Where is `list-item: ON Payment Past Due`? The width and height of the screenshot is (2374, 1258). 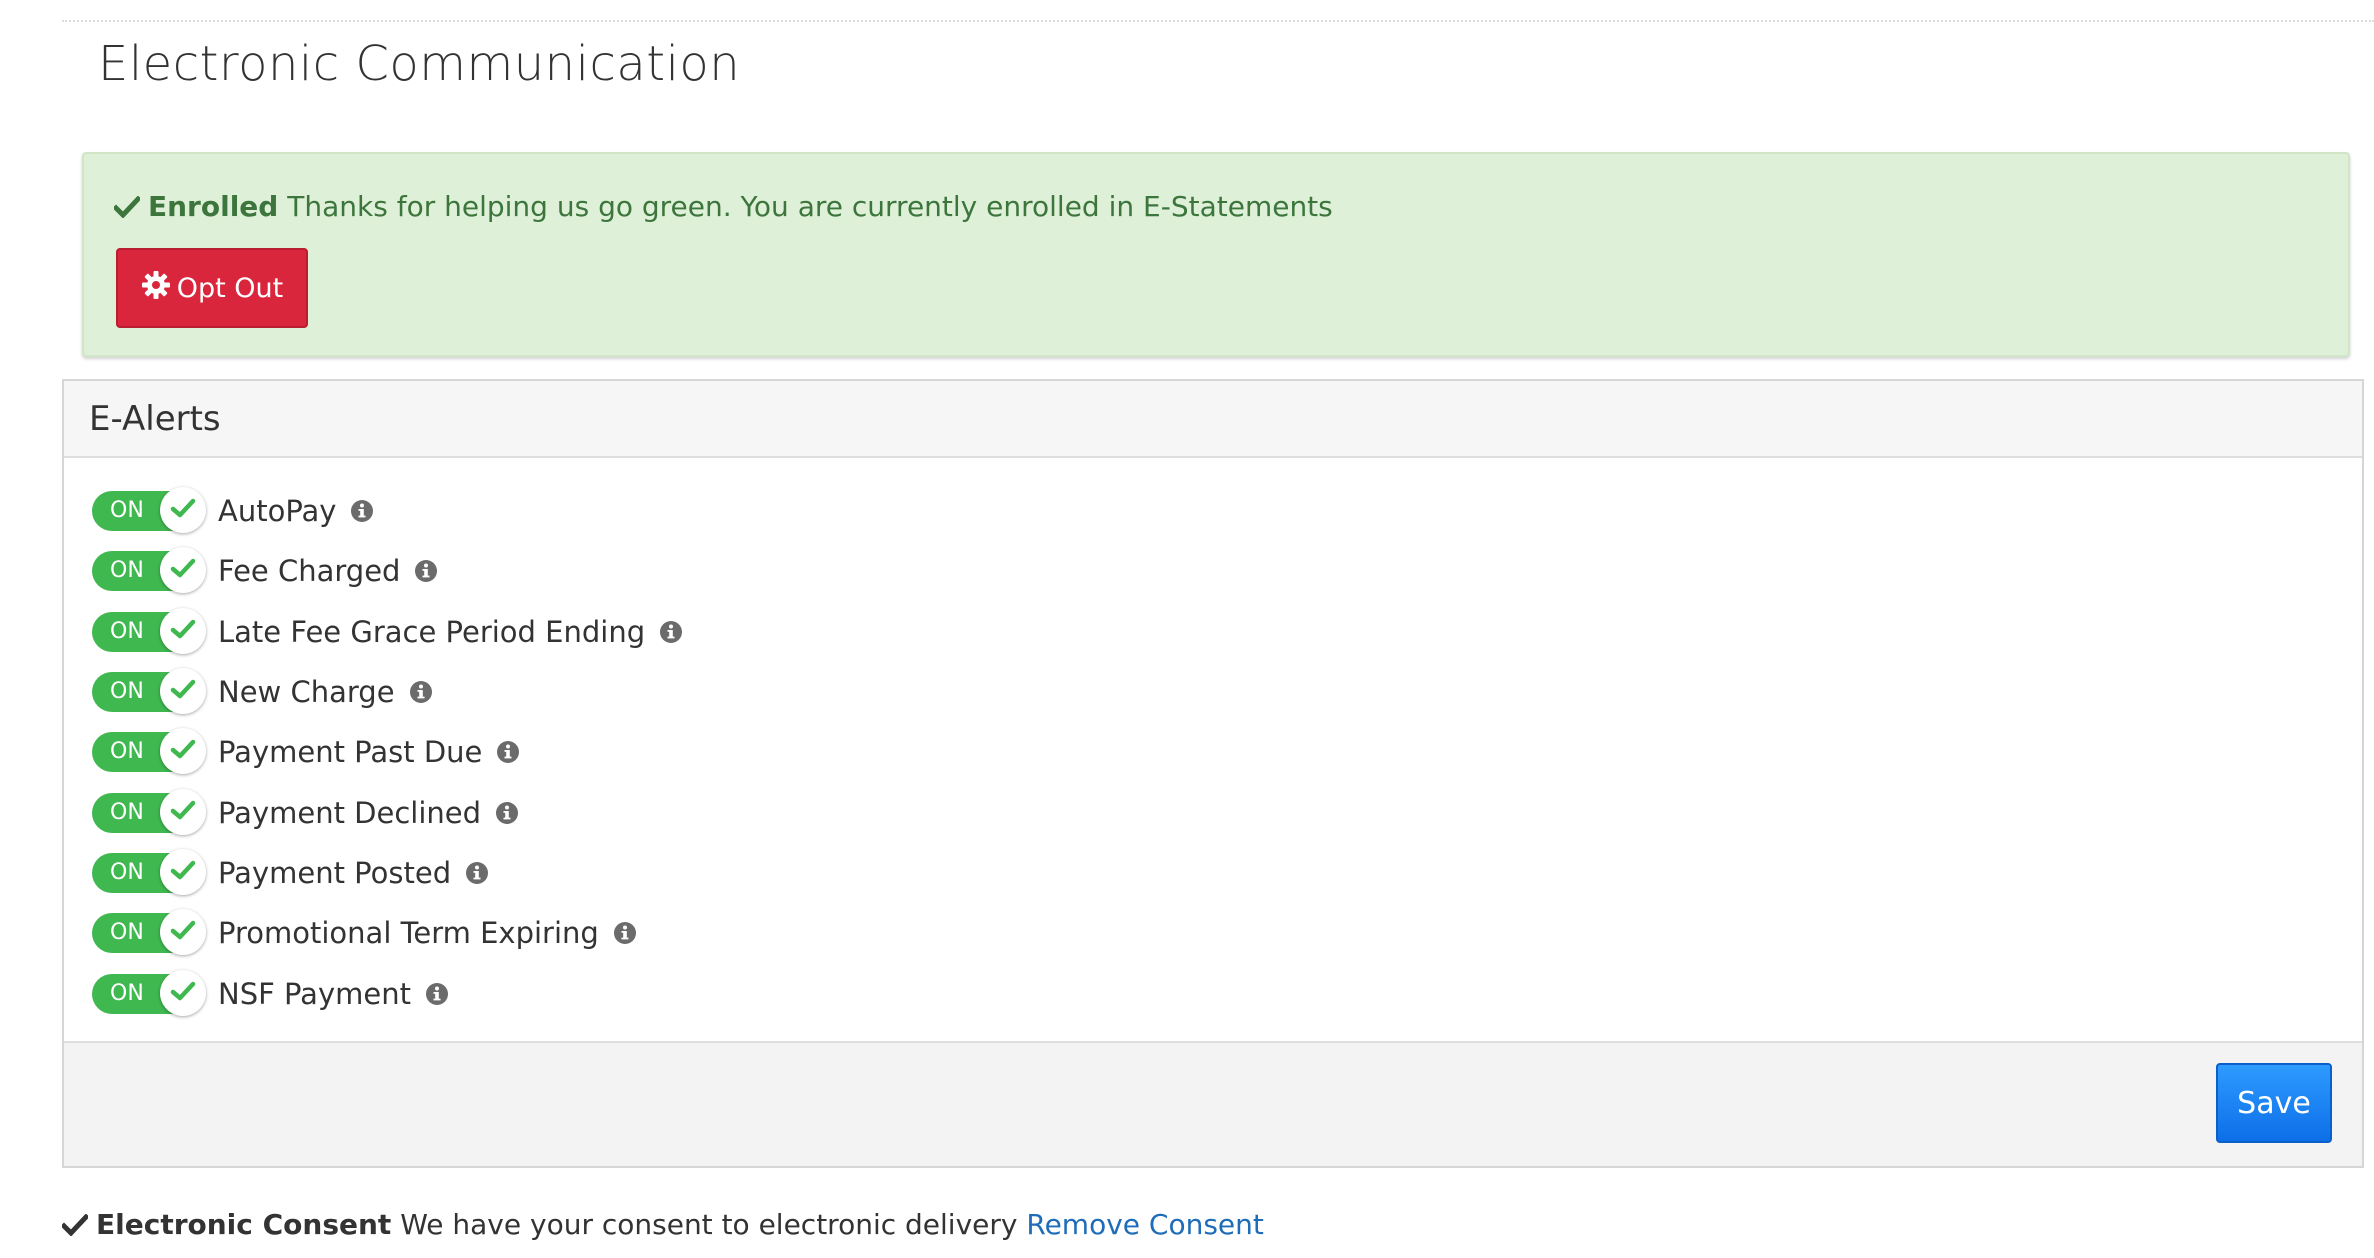
list-item: ON Payment Past Due is located at coordinates (387, 752).